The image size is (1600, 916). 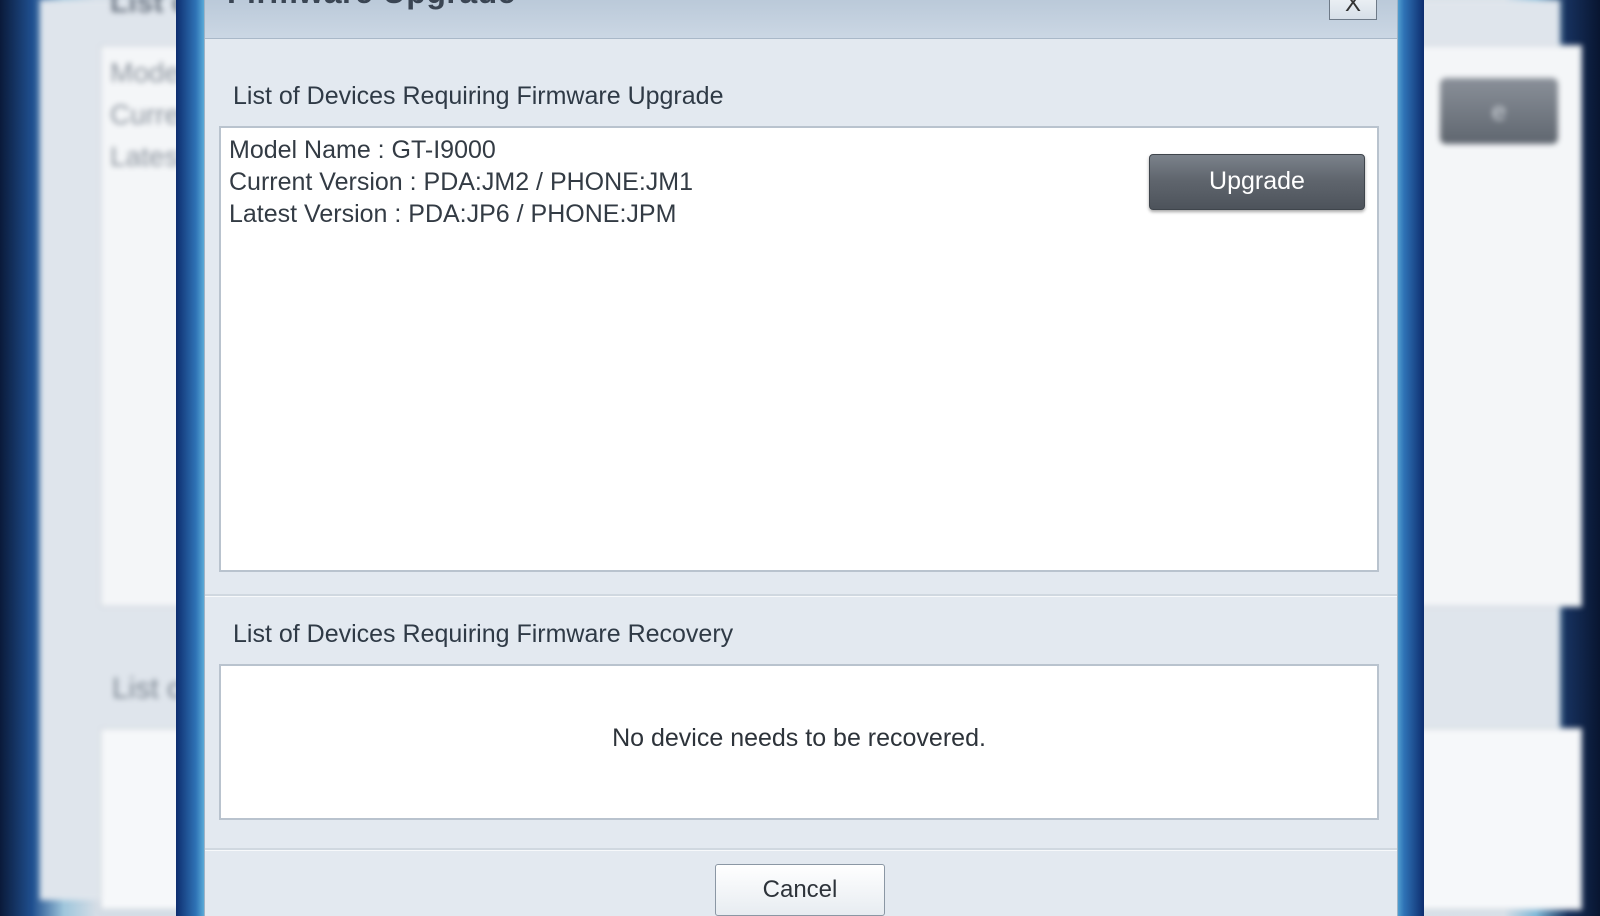 What do you see at coordinates (799, 738) in the screenshot?
I see `no-recovery-message: No device needs to be recovered.` at bounding box center [799, 738].